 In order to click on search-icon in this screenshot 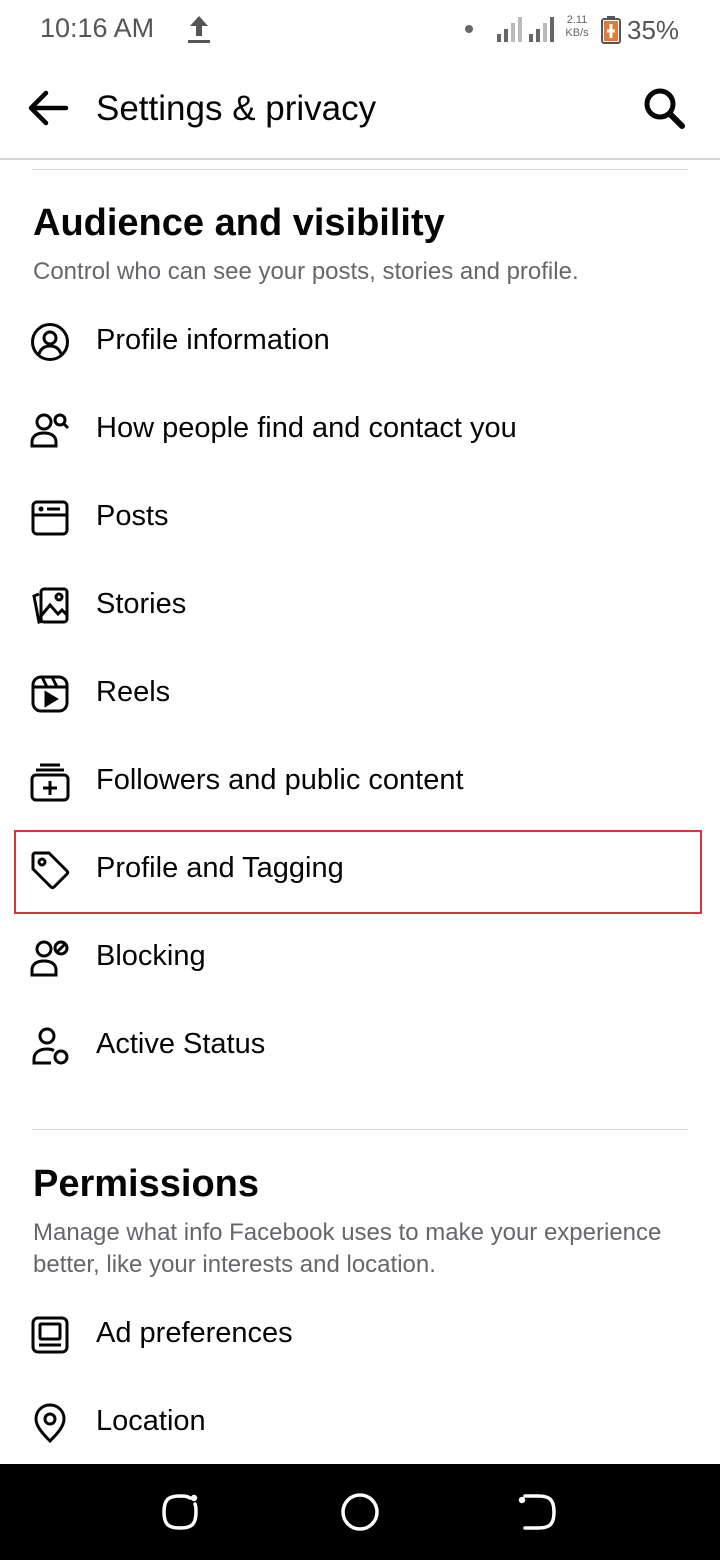, I will do `click(664, 108)`.